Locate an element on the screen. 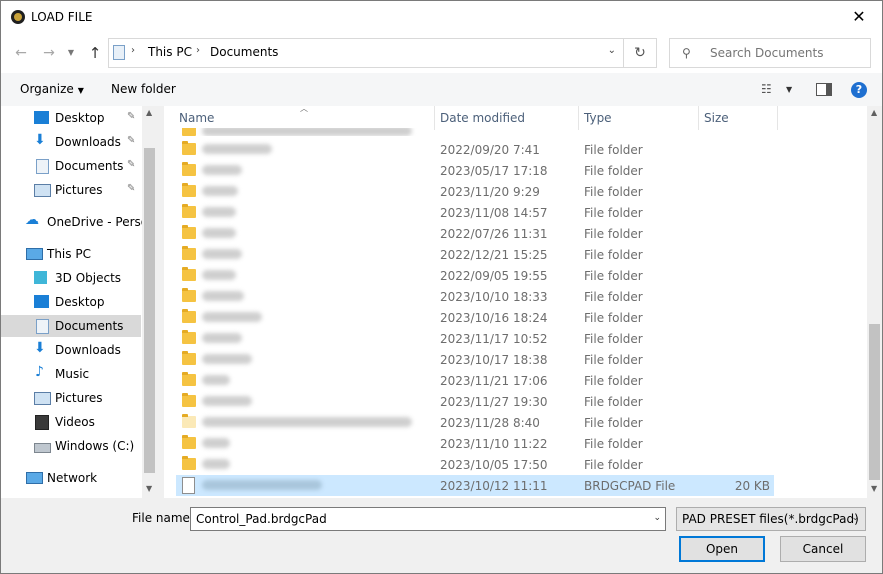  address-dropdown-icon: ⌄ is located at coordinates (612, 50).